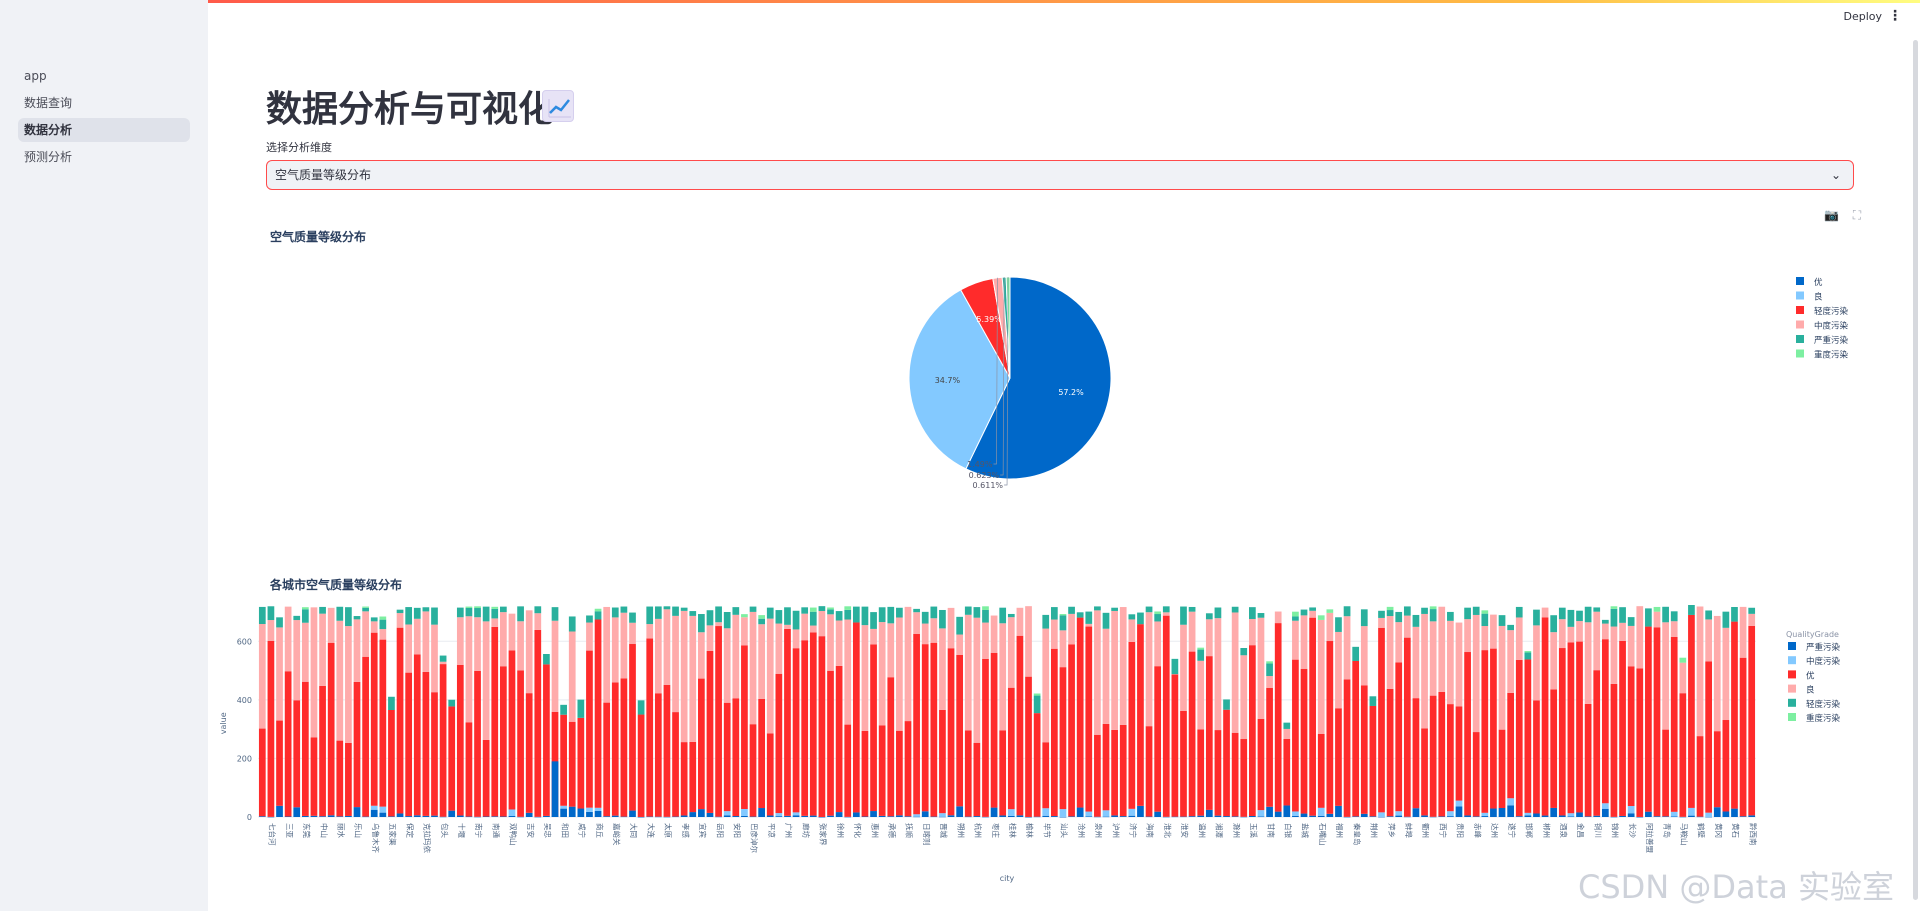 The image size is (1920, 911). I want to click on legend-label: 严重污染, so click(1831, 340).